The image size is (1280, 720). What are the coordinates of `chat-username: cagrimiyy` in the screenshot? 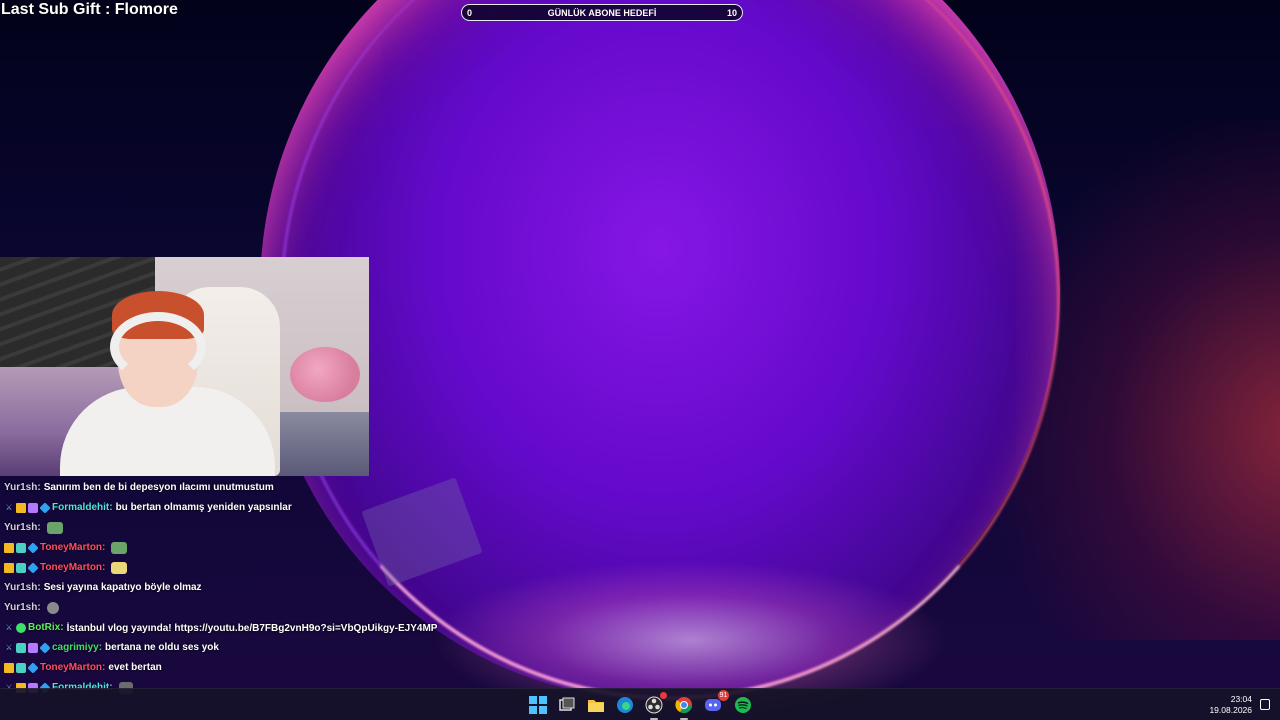 It's located at (75, 648).